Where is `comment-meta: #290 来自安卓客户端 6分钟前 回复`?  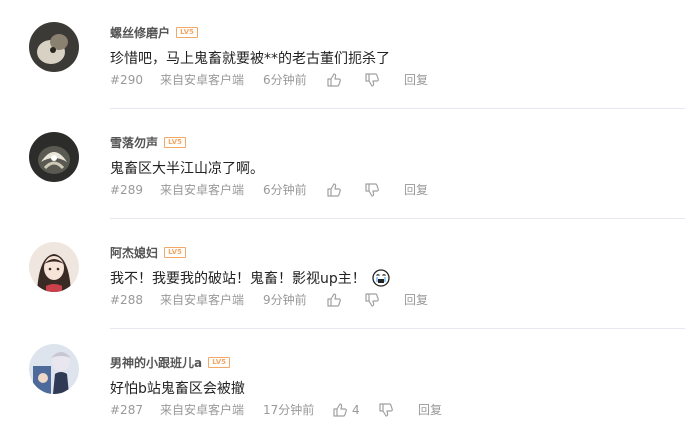 comment-meta: #290 来自安卓客户端 6分钟前 回复 is located at coordinates (390, 80).